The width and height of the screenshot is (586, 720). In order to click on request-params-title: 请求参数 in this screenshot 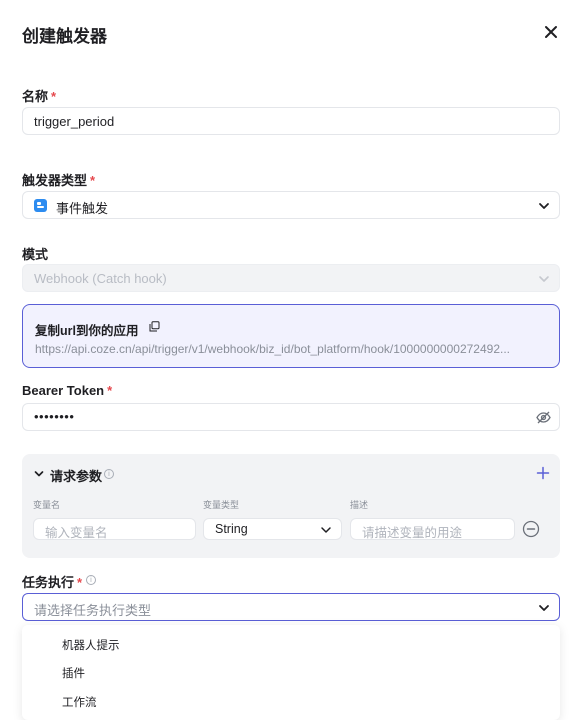, I will do `click(76, 476)`.